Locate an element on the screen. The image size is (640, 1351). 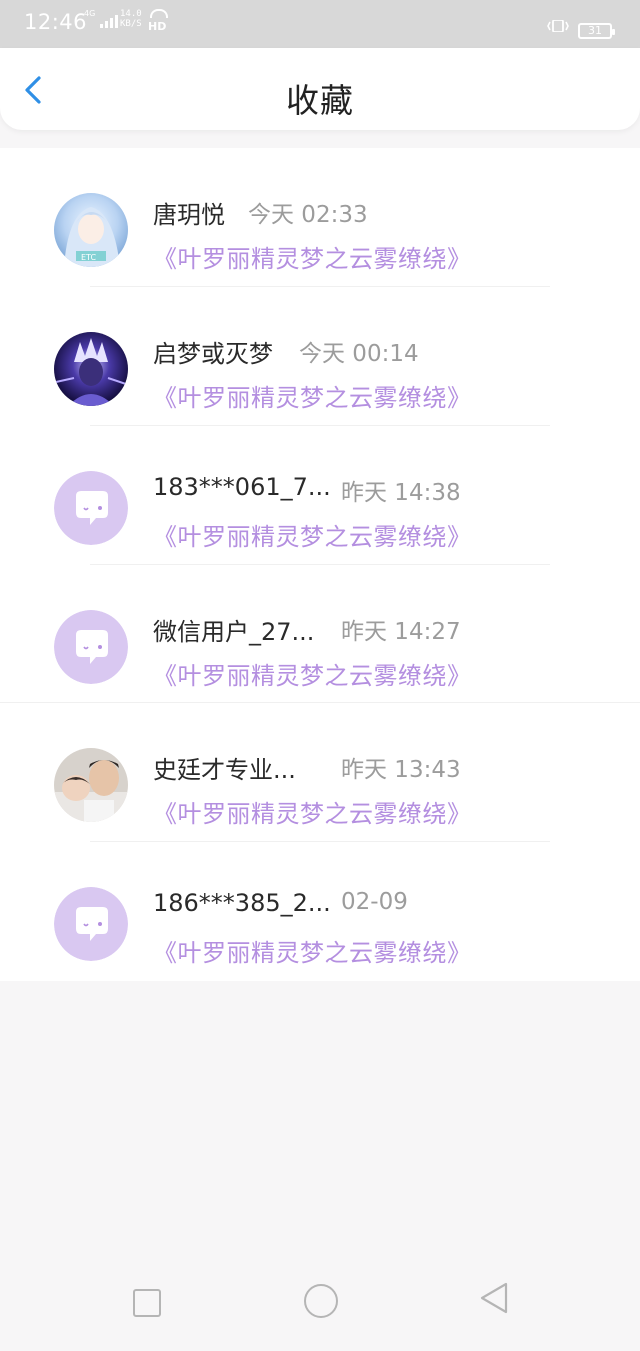
svg-text: ETC is located at coordinates (88, 257).